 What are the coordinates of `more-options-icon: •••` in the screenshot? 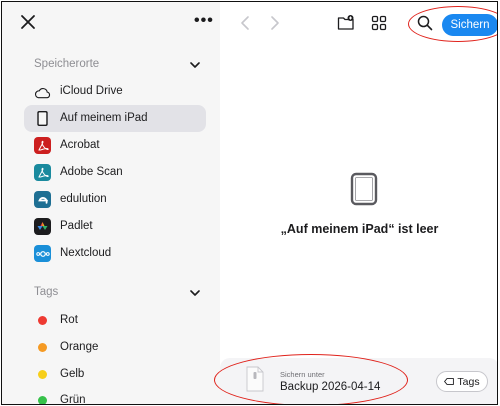 It's located at (204, 21).